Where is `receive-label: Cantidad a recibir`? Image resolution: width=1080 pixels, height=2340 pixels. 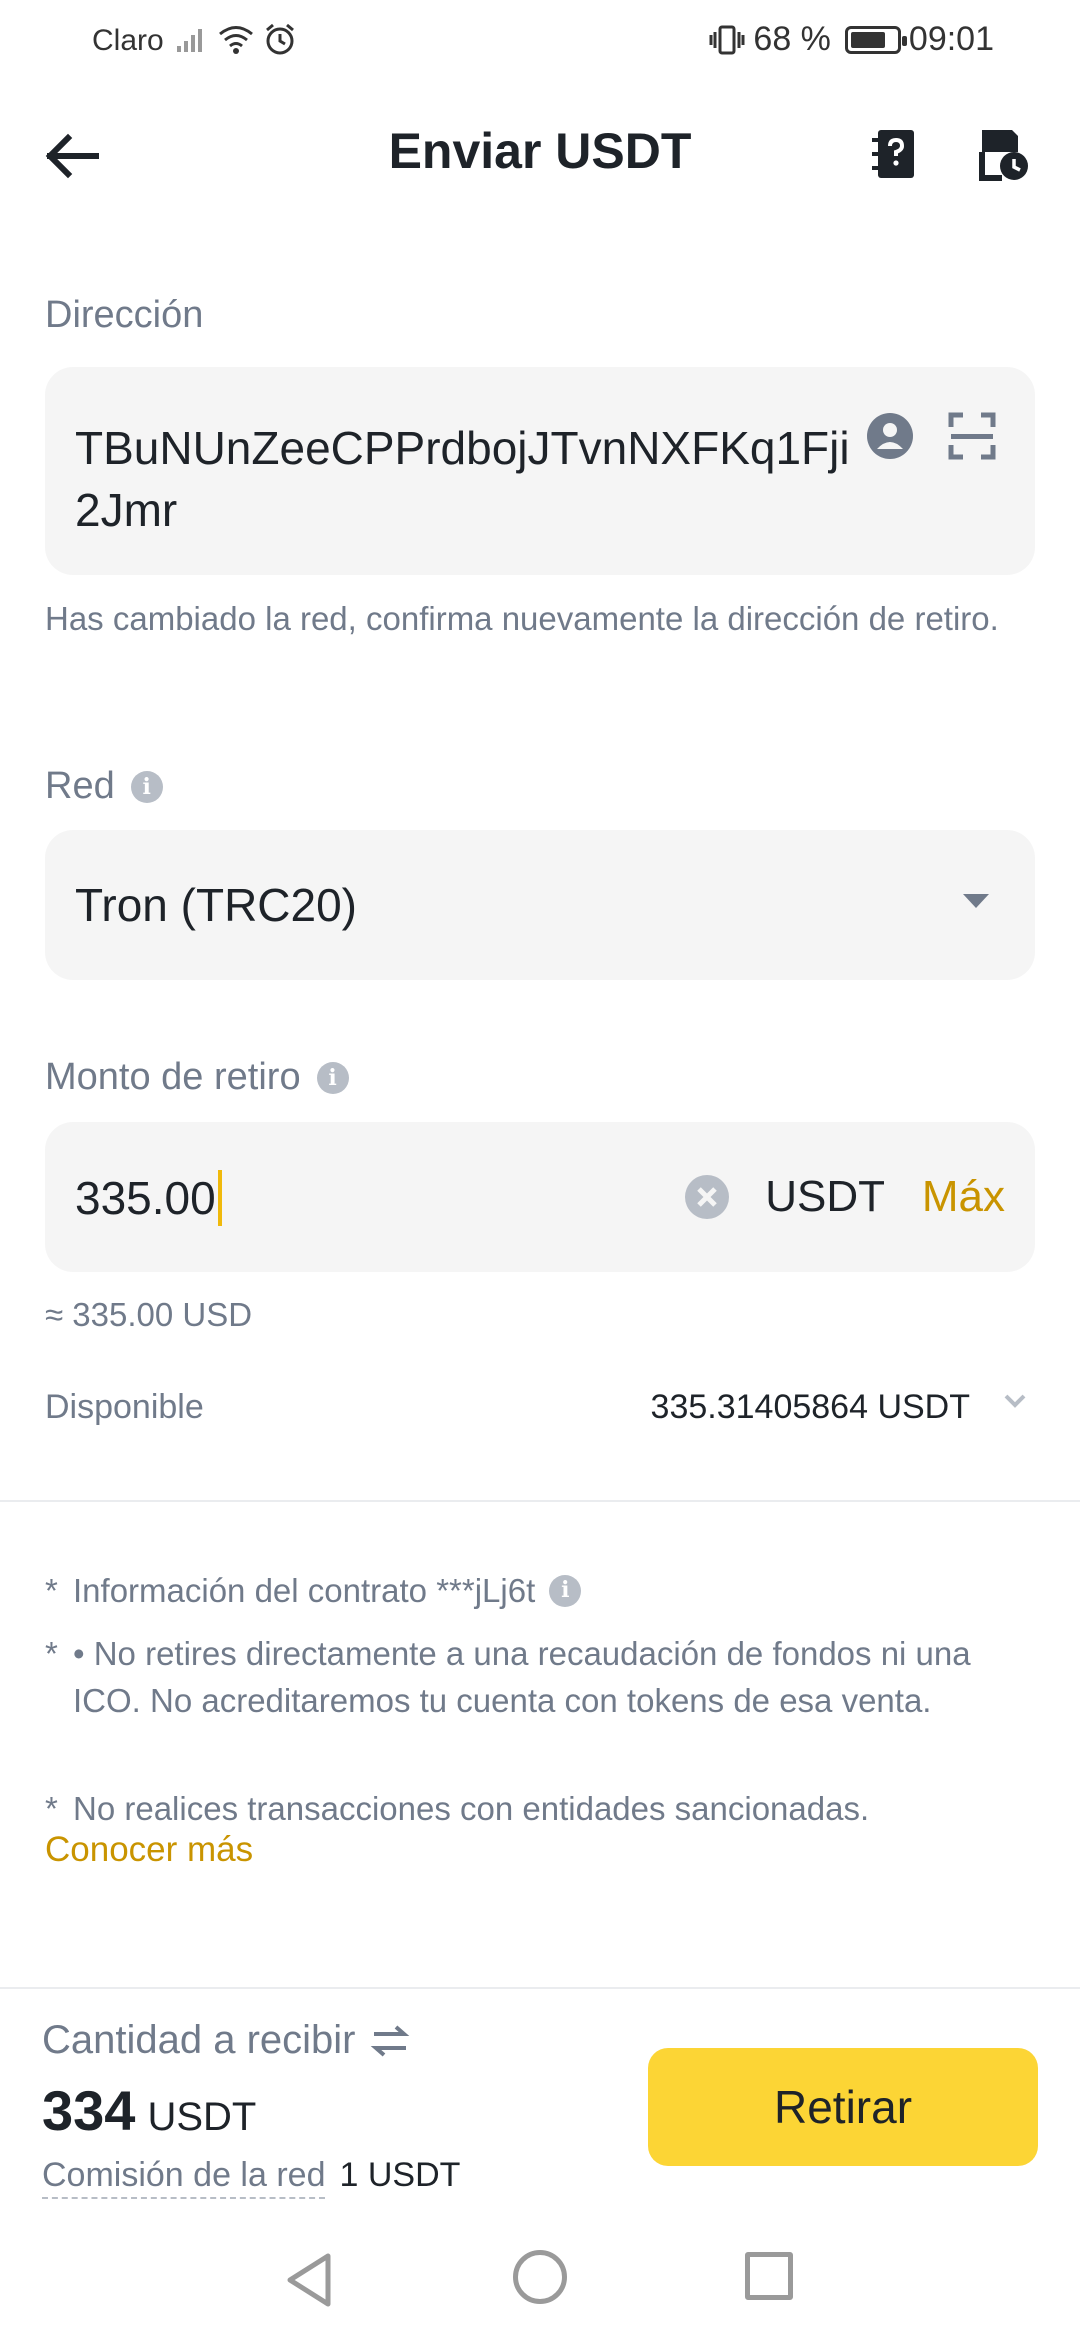
receive-label: Cantidad a recibir is located at coordinates (226, 2040).